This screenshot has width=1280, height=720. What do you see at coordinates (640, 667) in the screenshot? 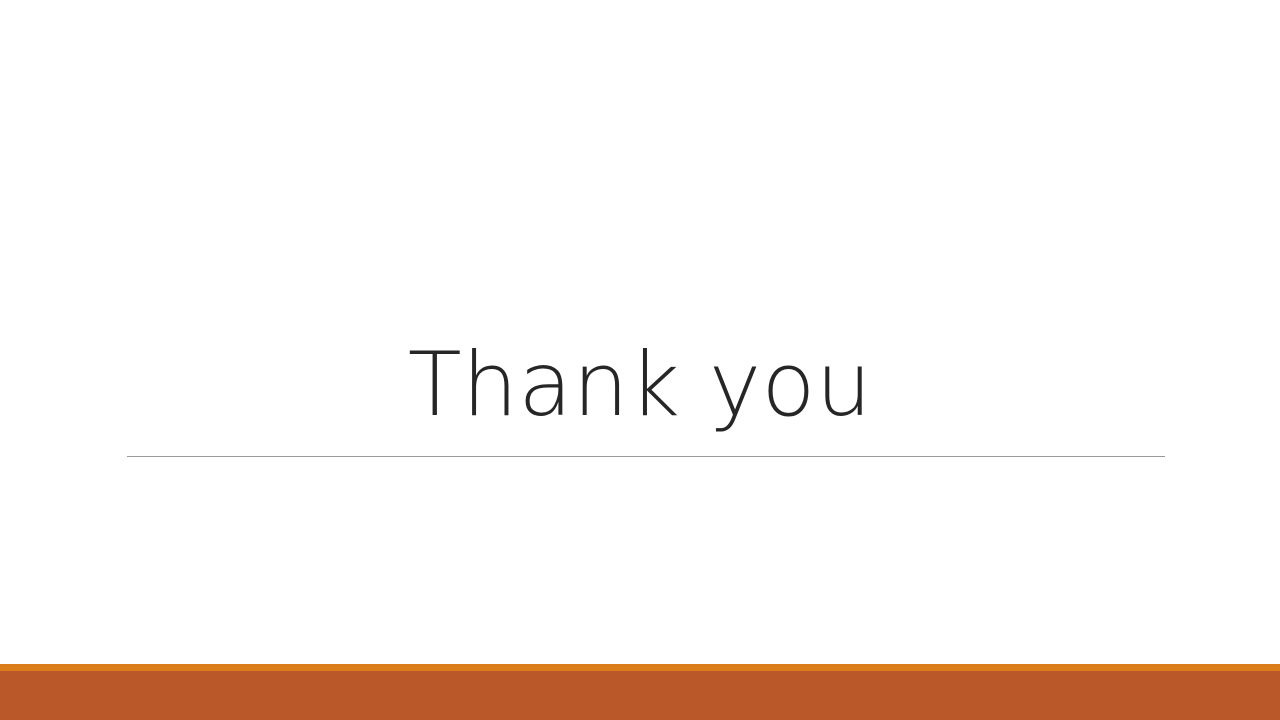
I see `footer-accent-stripe` at bounding box center [640, 667].